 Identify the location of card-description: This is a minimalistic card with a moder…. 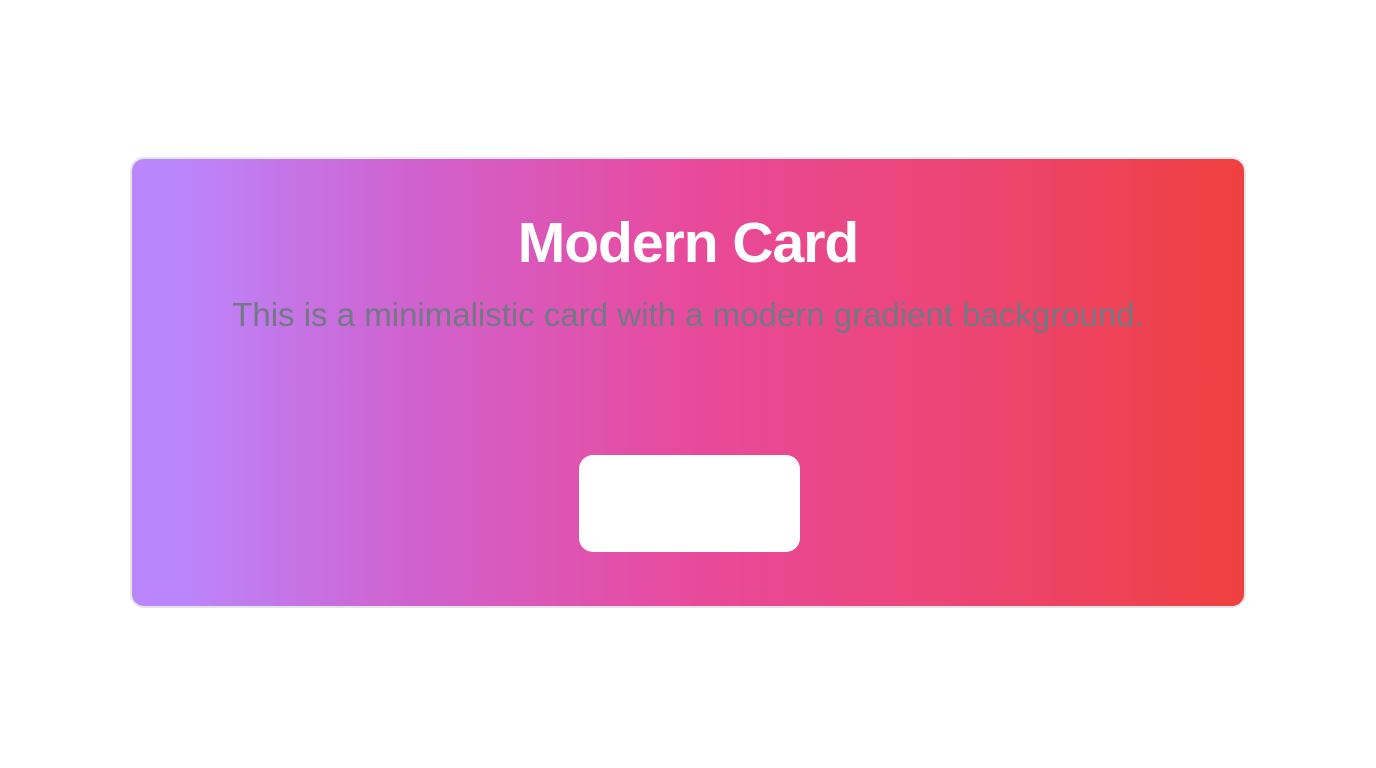
(688, 314).